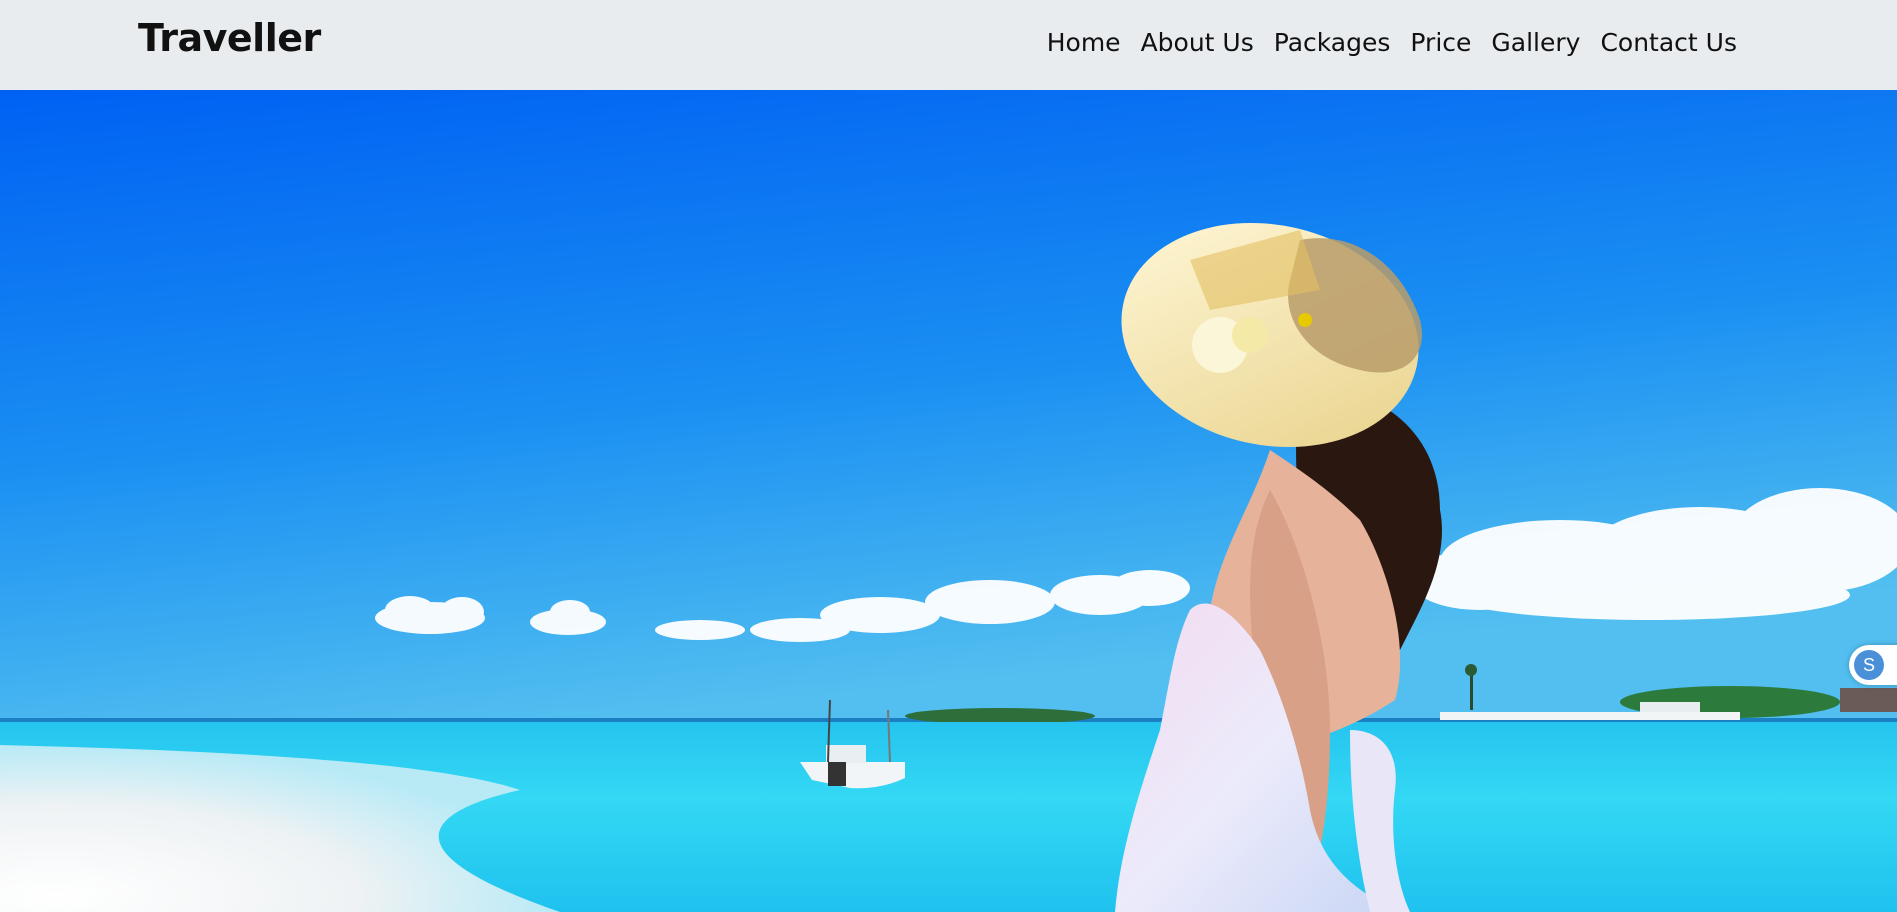 The height and width of the screenshot is (912, 1897). Describe the element at coordinates (1084, 42) in the screenshot. I see `nav-link-home: Home` at that location.